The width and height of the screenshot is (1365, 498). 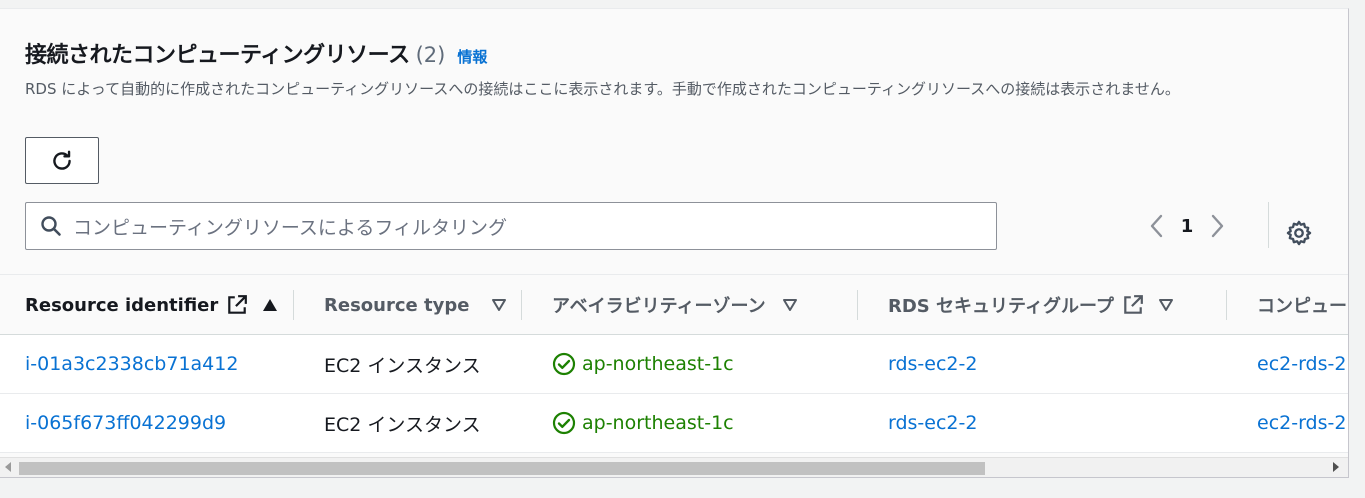 What do you see at coordinates (1001, 306) in the screenshot?
I see `column-label: RDS セキュリティグループ` at bounding box center [1001, 306].